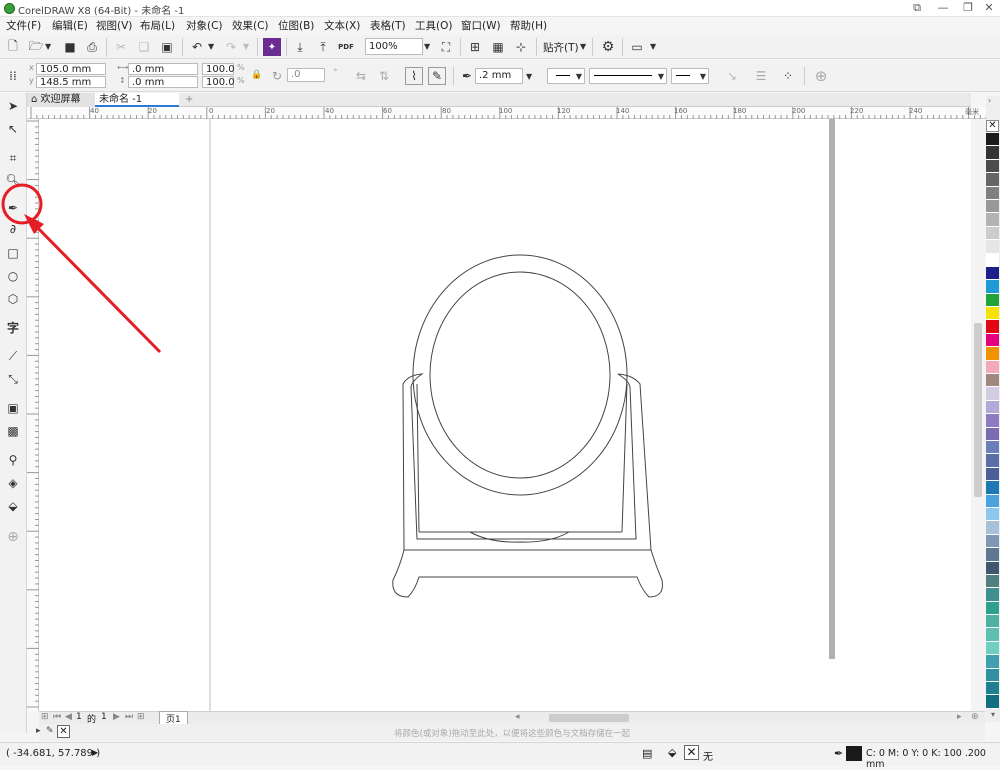 This screenshot has width=1000, height=770. I want to click on stand-left-inner, so click(418, 458).